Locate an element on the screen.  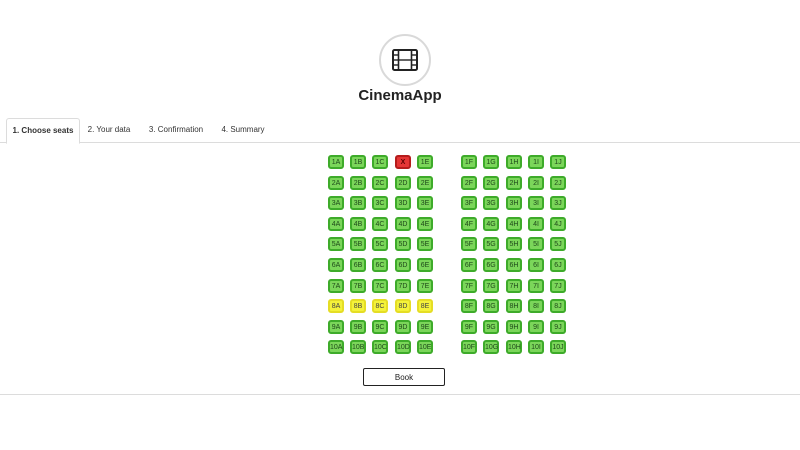
seat-4f: 4F is located at coordinates (469, 223).